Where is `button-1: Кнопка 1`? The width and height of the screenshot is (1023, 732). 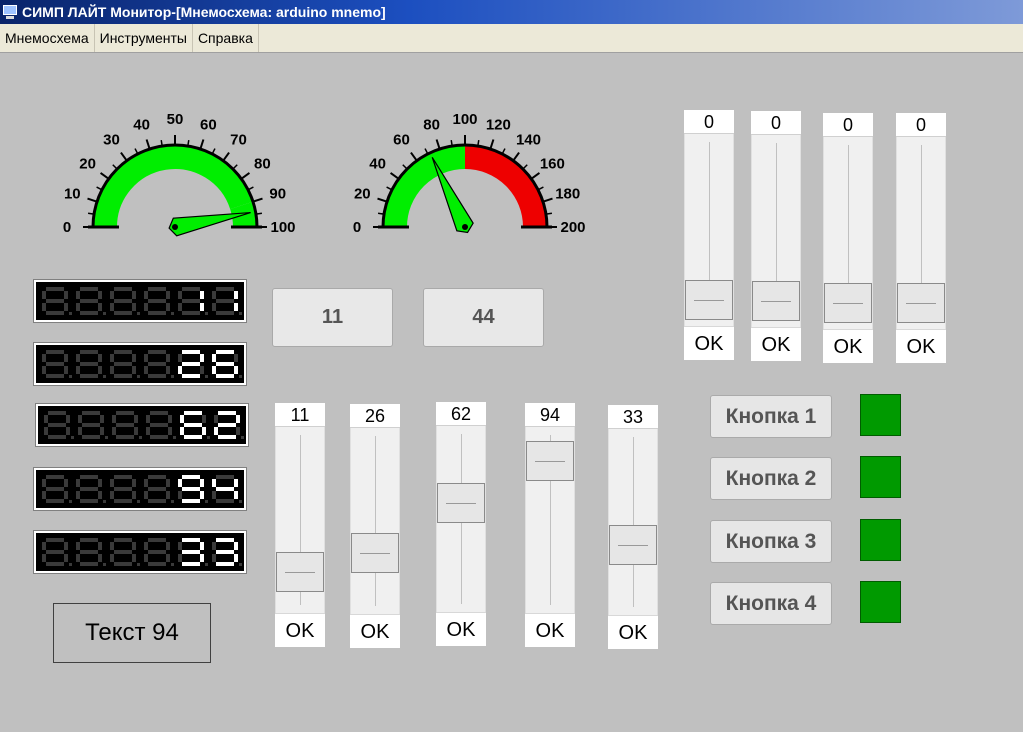
button-1: Кнопка 1 is located at coordinates (771, 416).